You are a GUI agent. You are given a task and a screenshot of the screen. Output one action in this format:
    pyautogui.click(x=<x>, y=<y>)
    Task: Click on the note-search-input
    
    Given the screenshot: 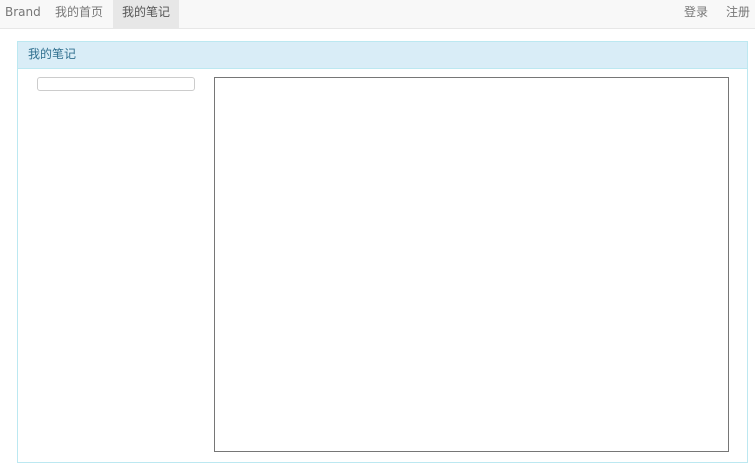 What is the action you would take?
    pyautogui.click(x=116, y=84)
    